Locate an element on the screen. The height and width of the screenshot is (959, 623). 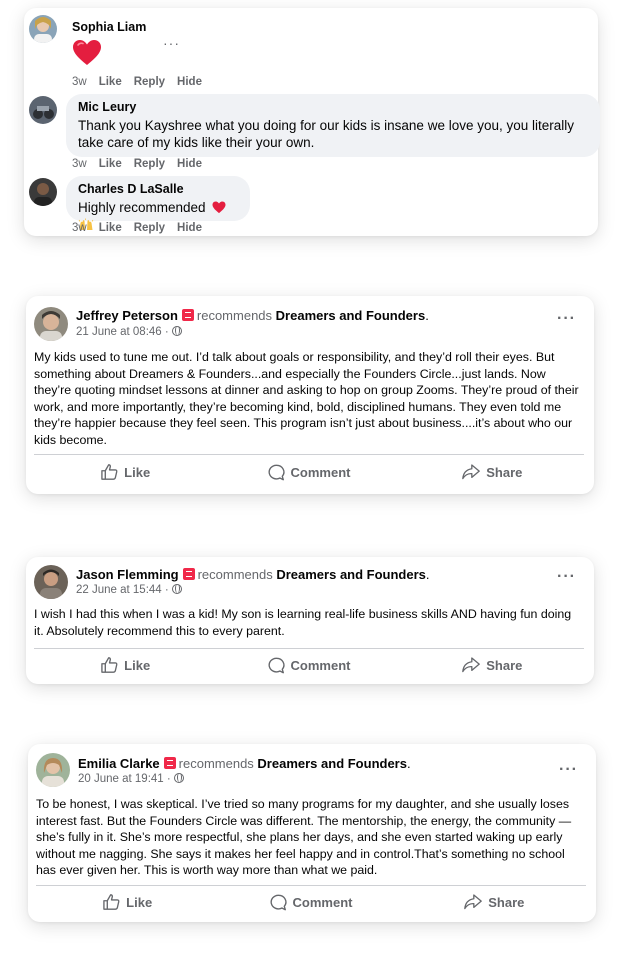
post-date: 20 June at 19:41 · is located at coordinates (131, 779).